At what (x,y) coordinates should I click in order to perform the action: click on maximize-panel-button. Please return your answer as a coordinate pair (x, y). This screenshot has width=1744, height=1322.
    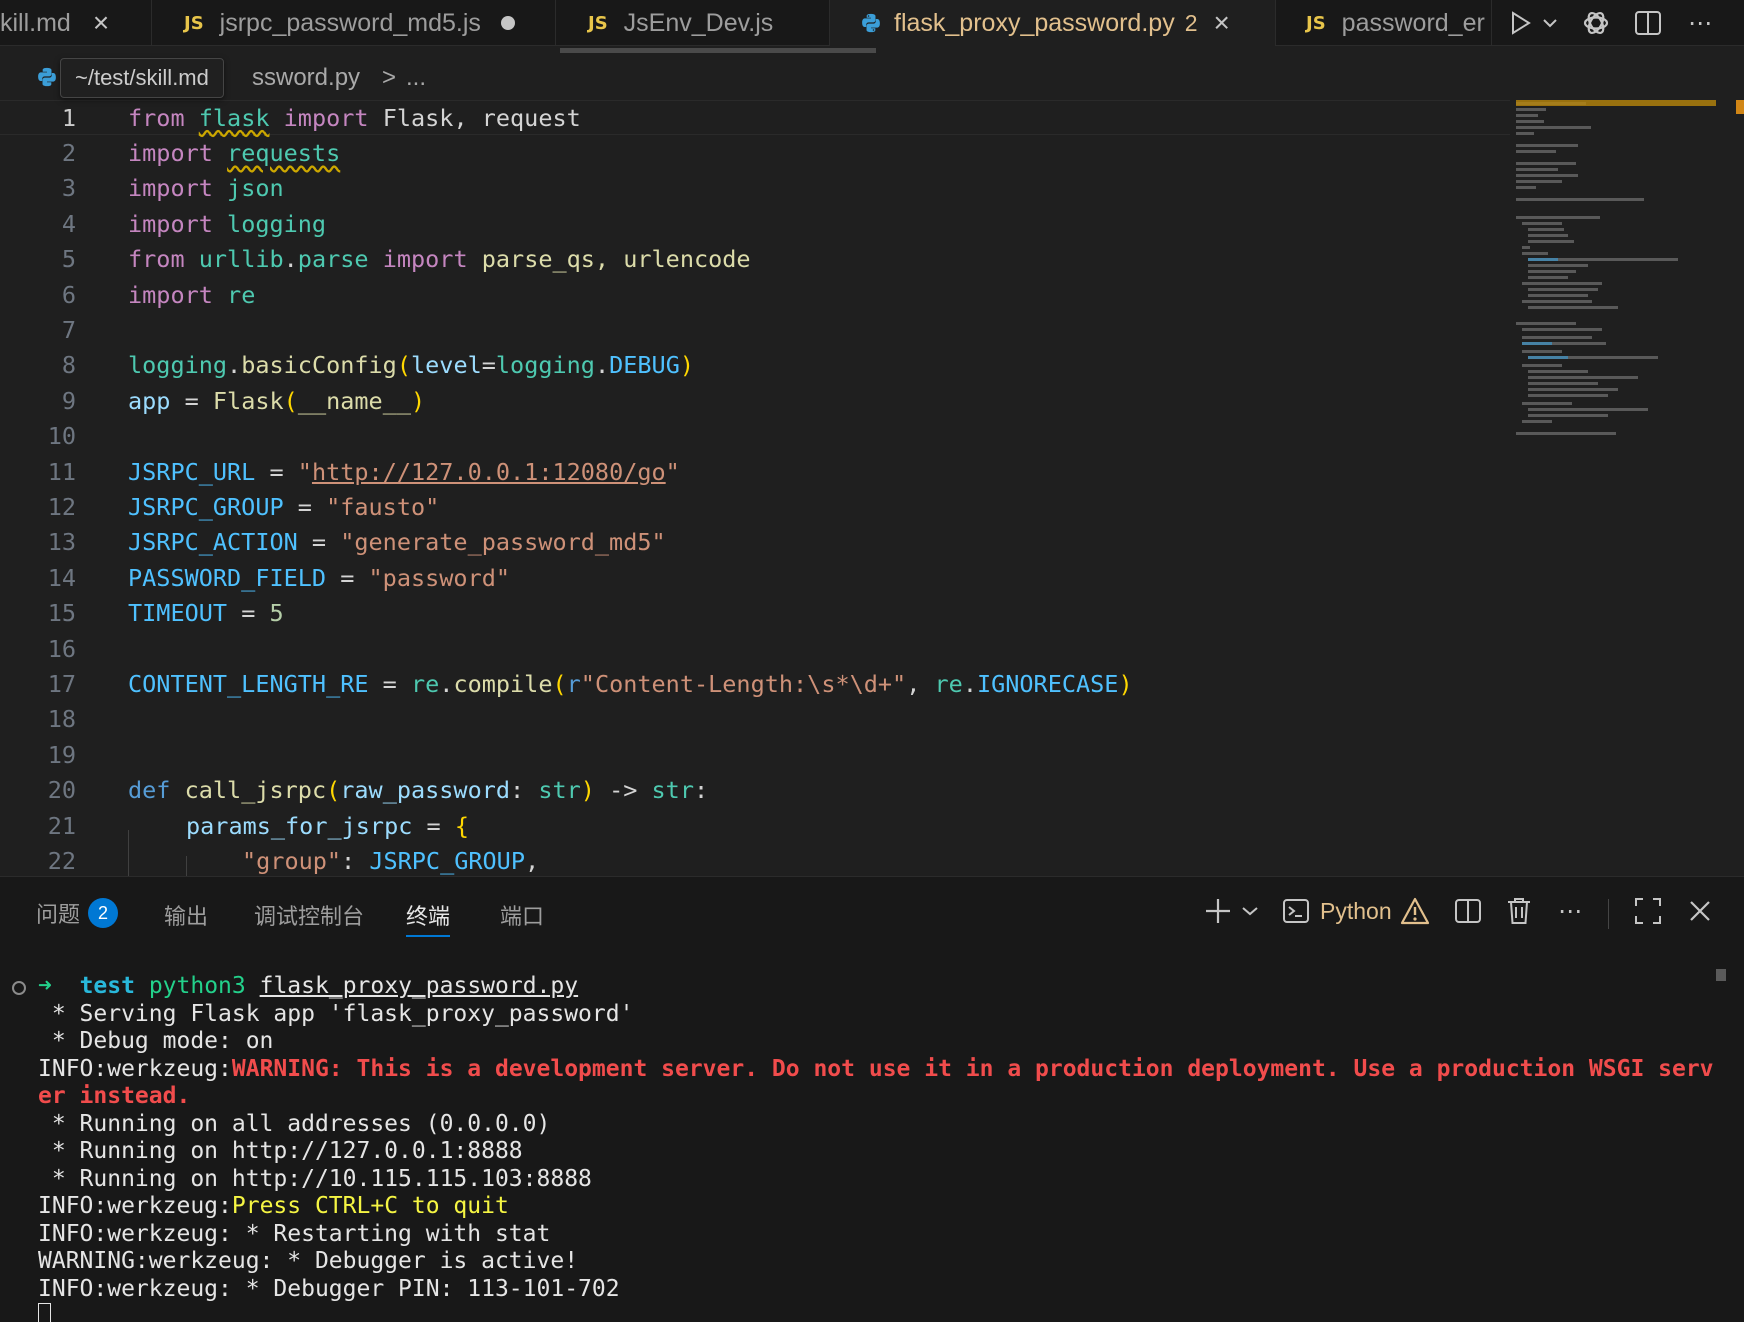
    Looking at the image, I should click on (1648, 911).